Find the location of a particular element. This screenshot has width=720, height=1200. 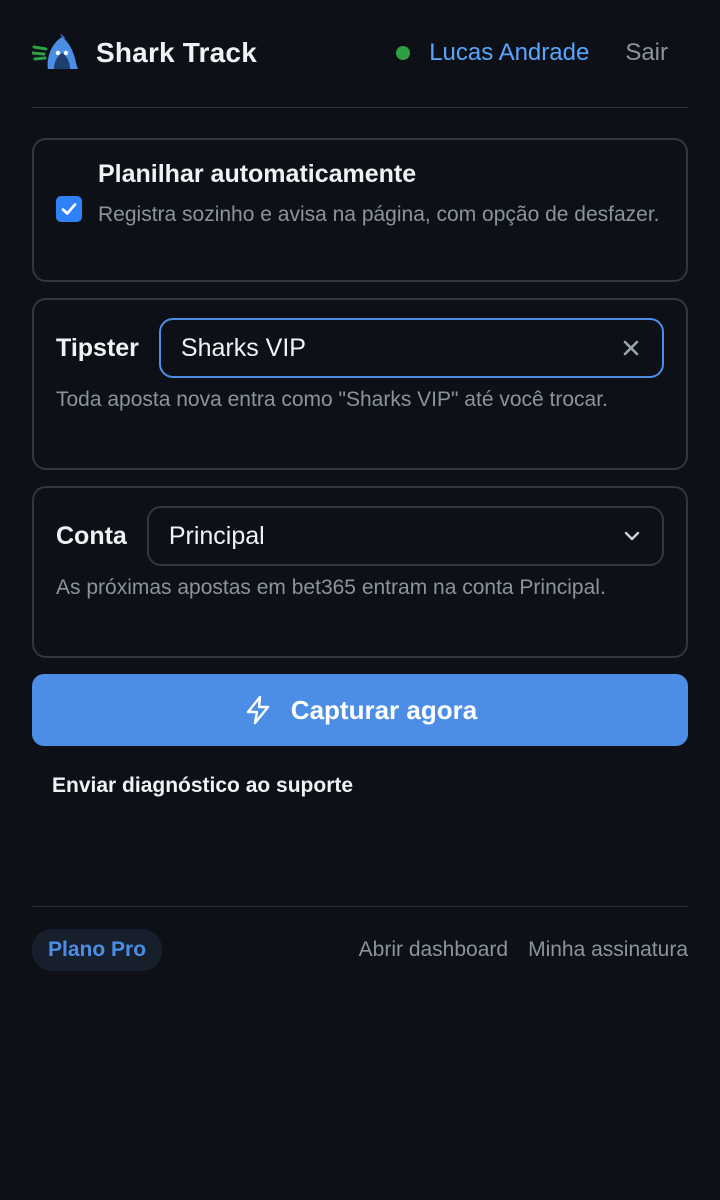

tipster-input: Sharks VIP is located at coordinates (411, 348).